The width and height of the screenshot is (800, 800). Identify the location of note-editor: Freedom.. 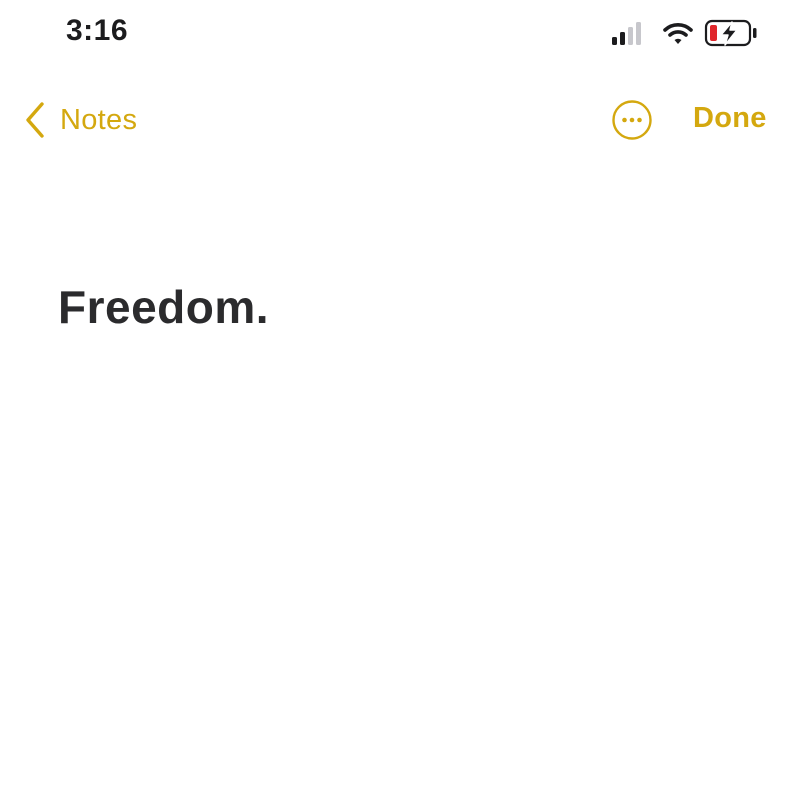
(408, 307).